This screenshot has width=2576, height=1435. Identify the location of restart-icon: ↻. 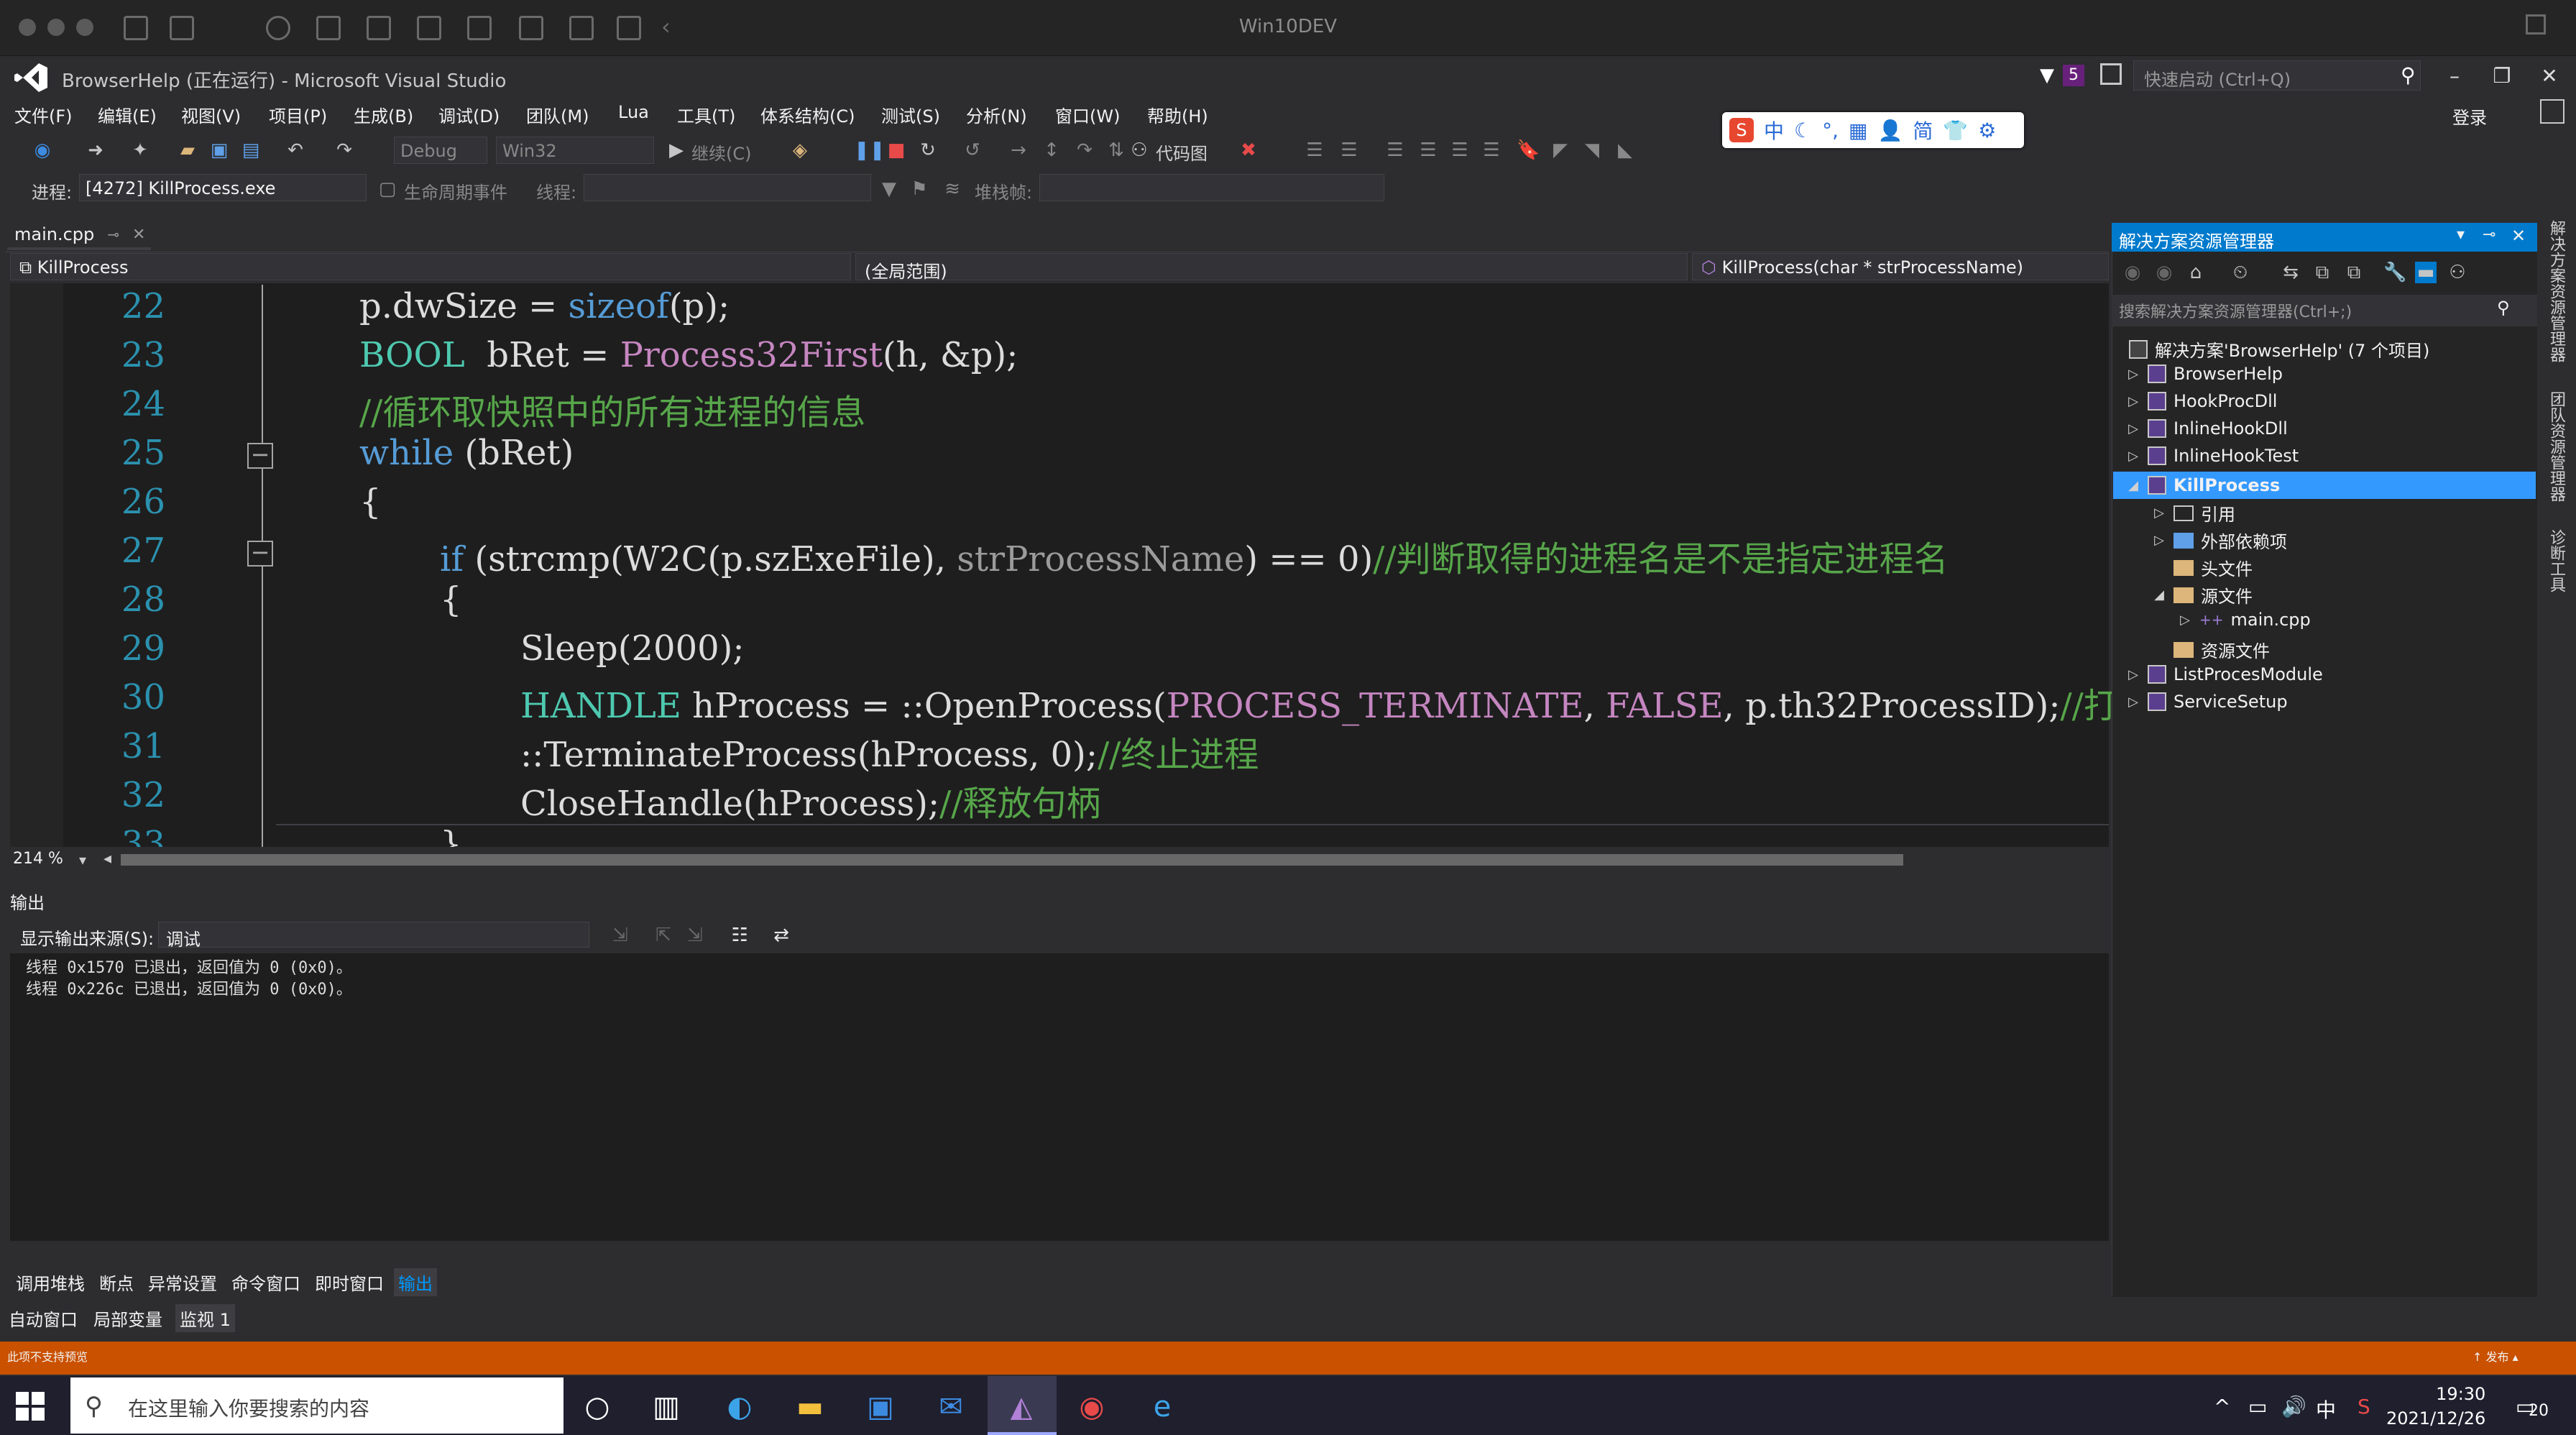
(928, 150).